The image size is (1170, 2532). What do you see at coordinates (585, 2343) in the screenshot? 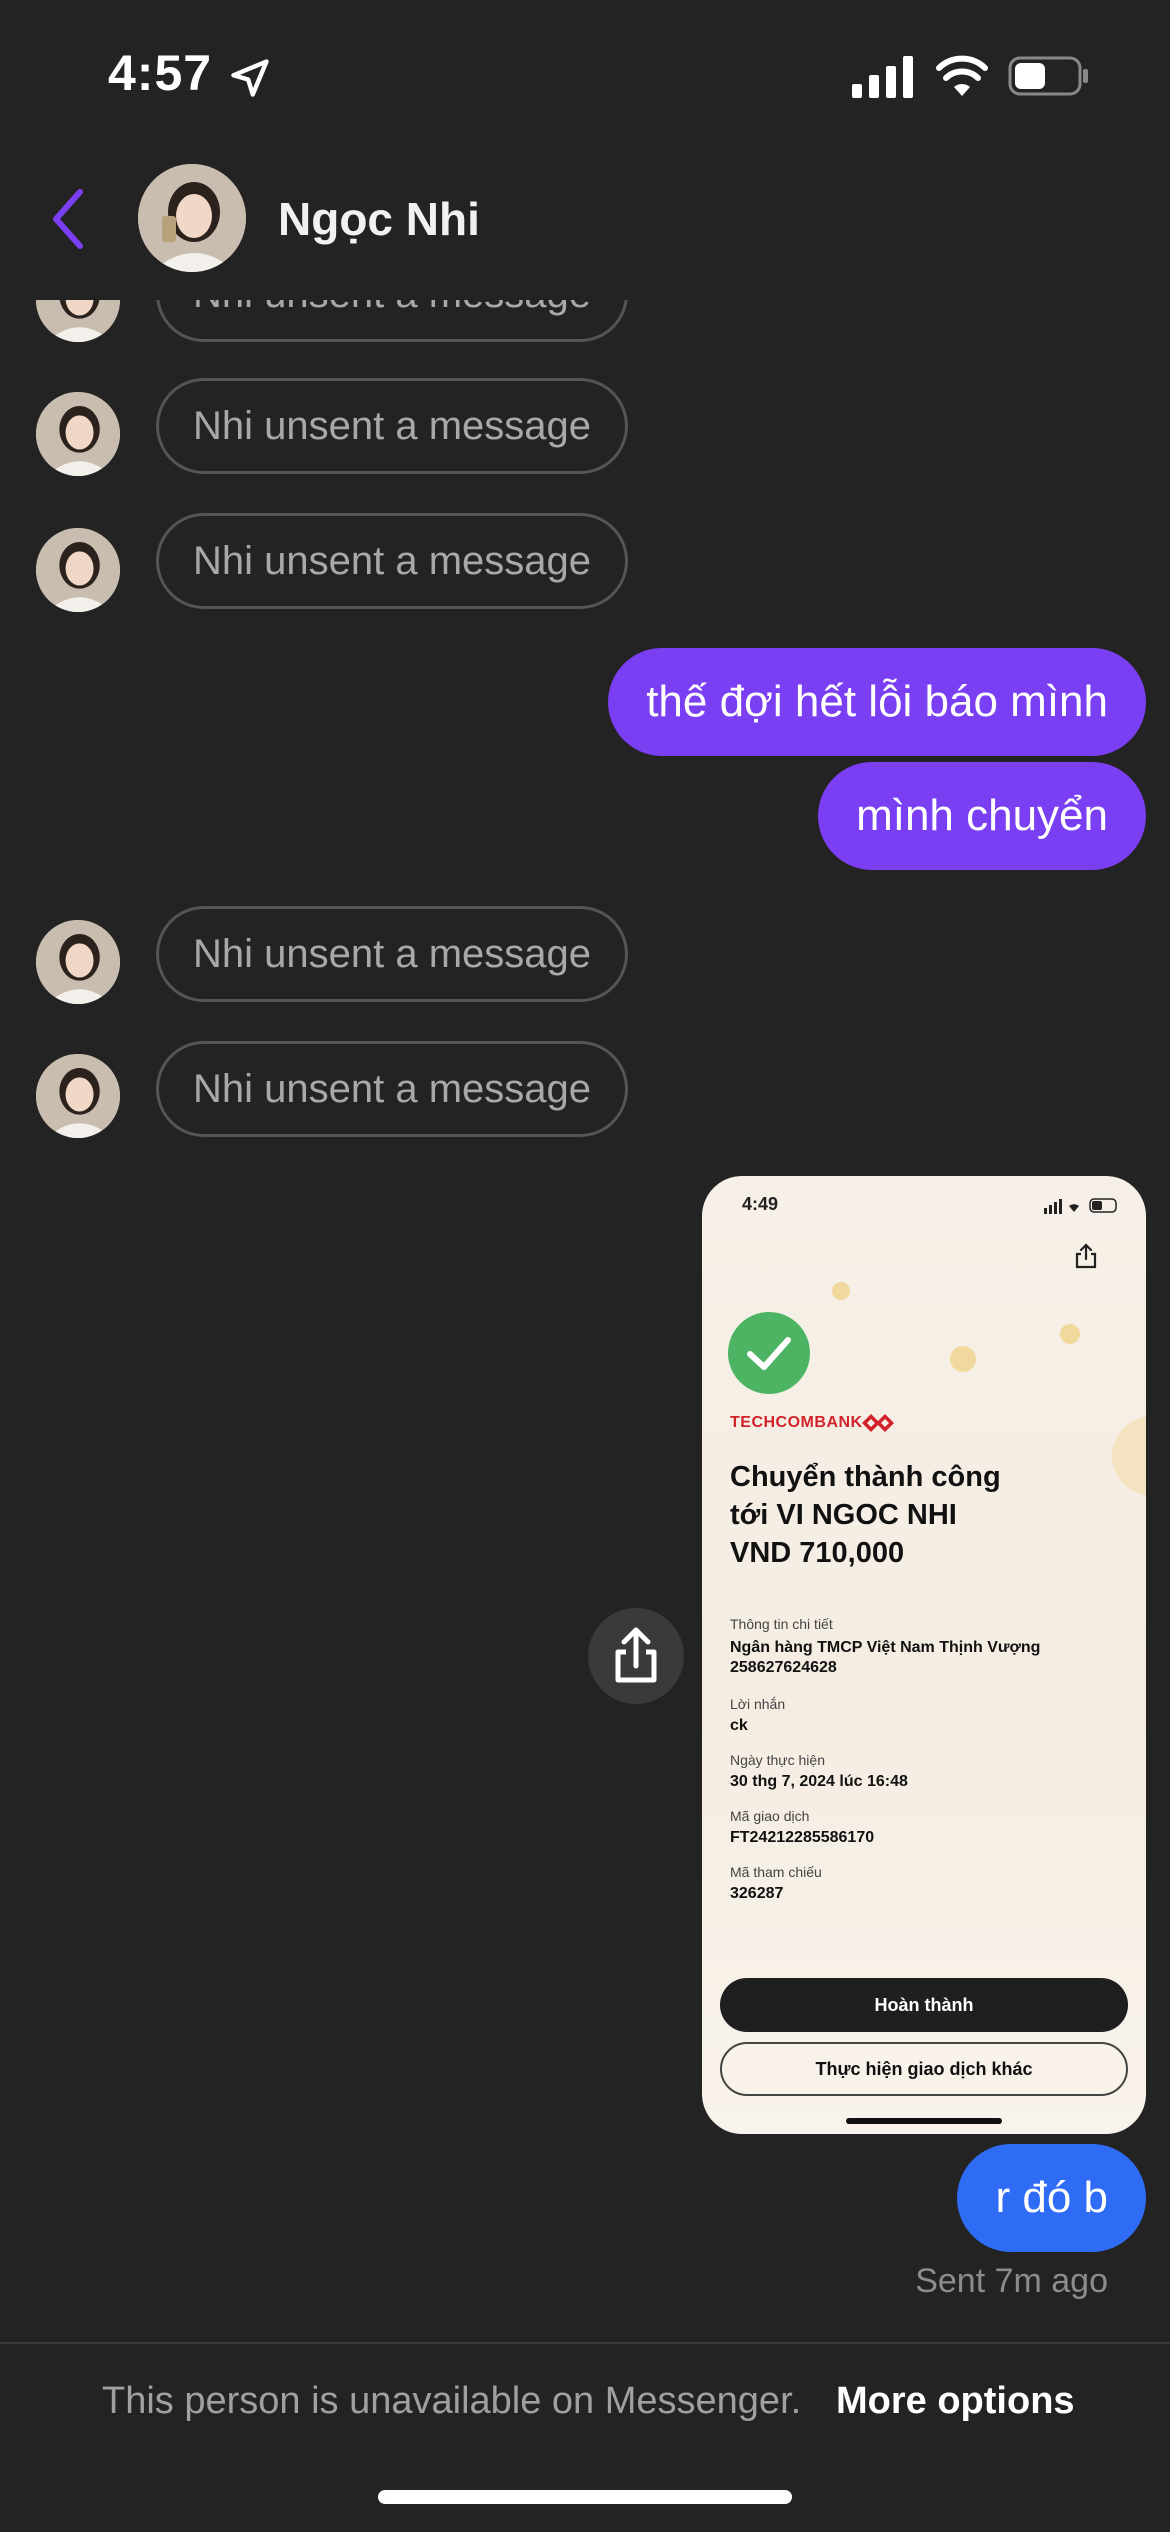
I see `footer-divider` at bounding box center [585, 2343].